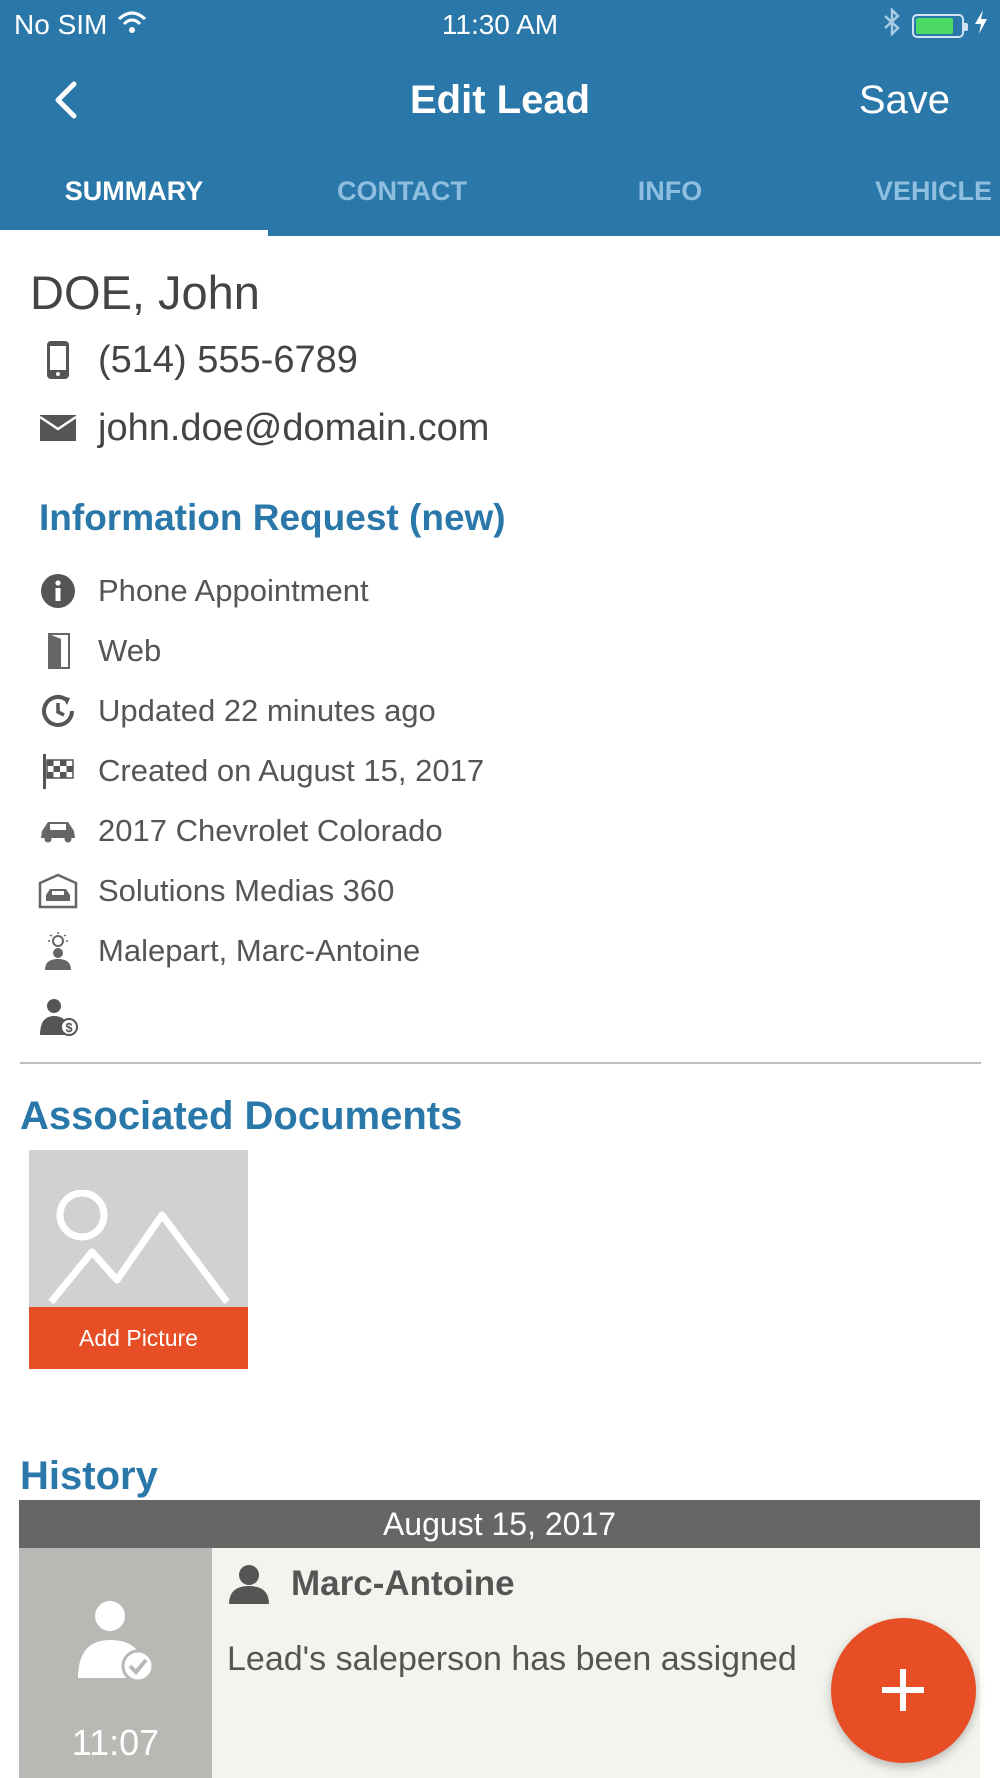 Image resolution: width=1000 pixels, height=1778 pixels. I want to click on back-button, so click(68, 100).